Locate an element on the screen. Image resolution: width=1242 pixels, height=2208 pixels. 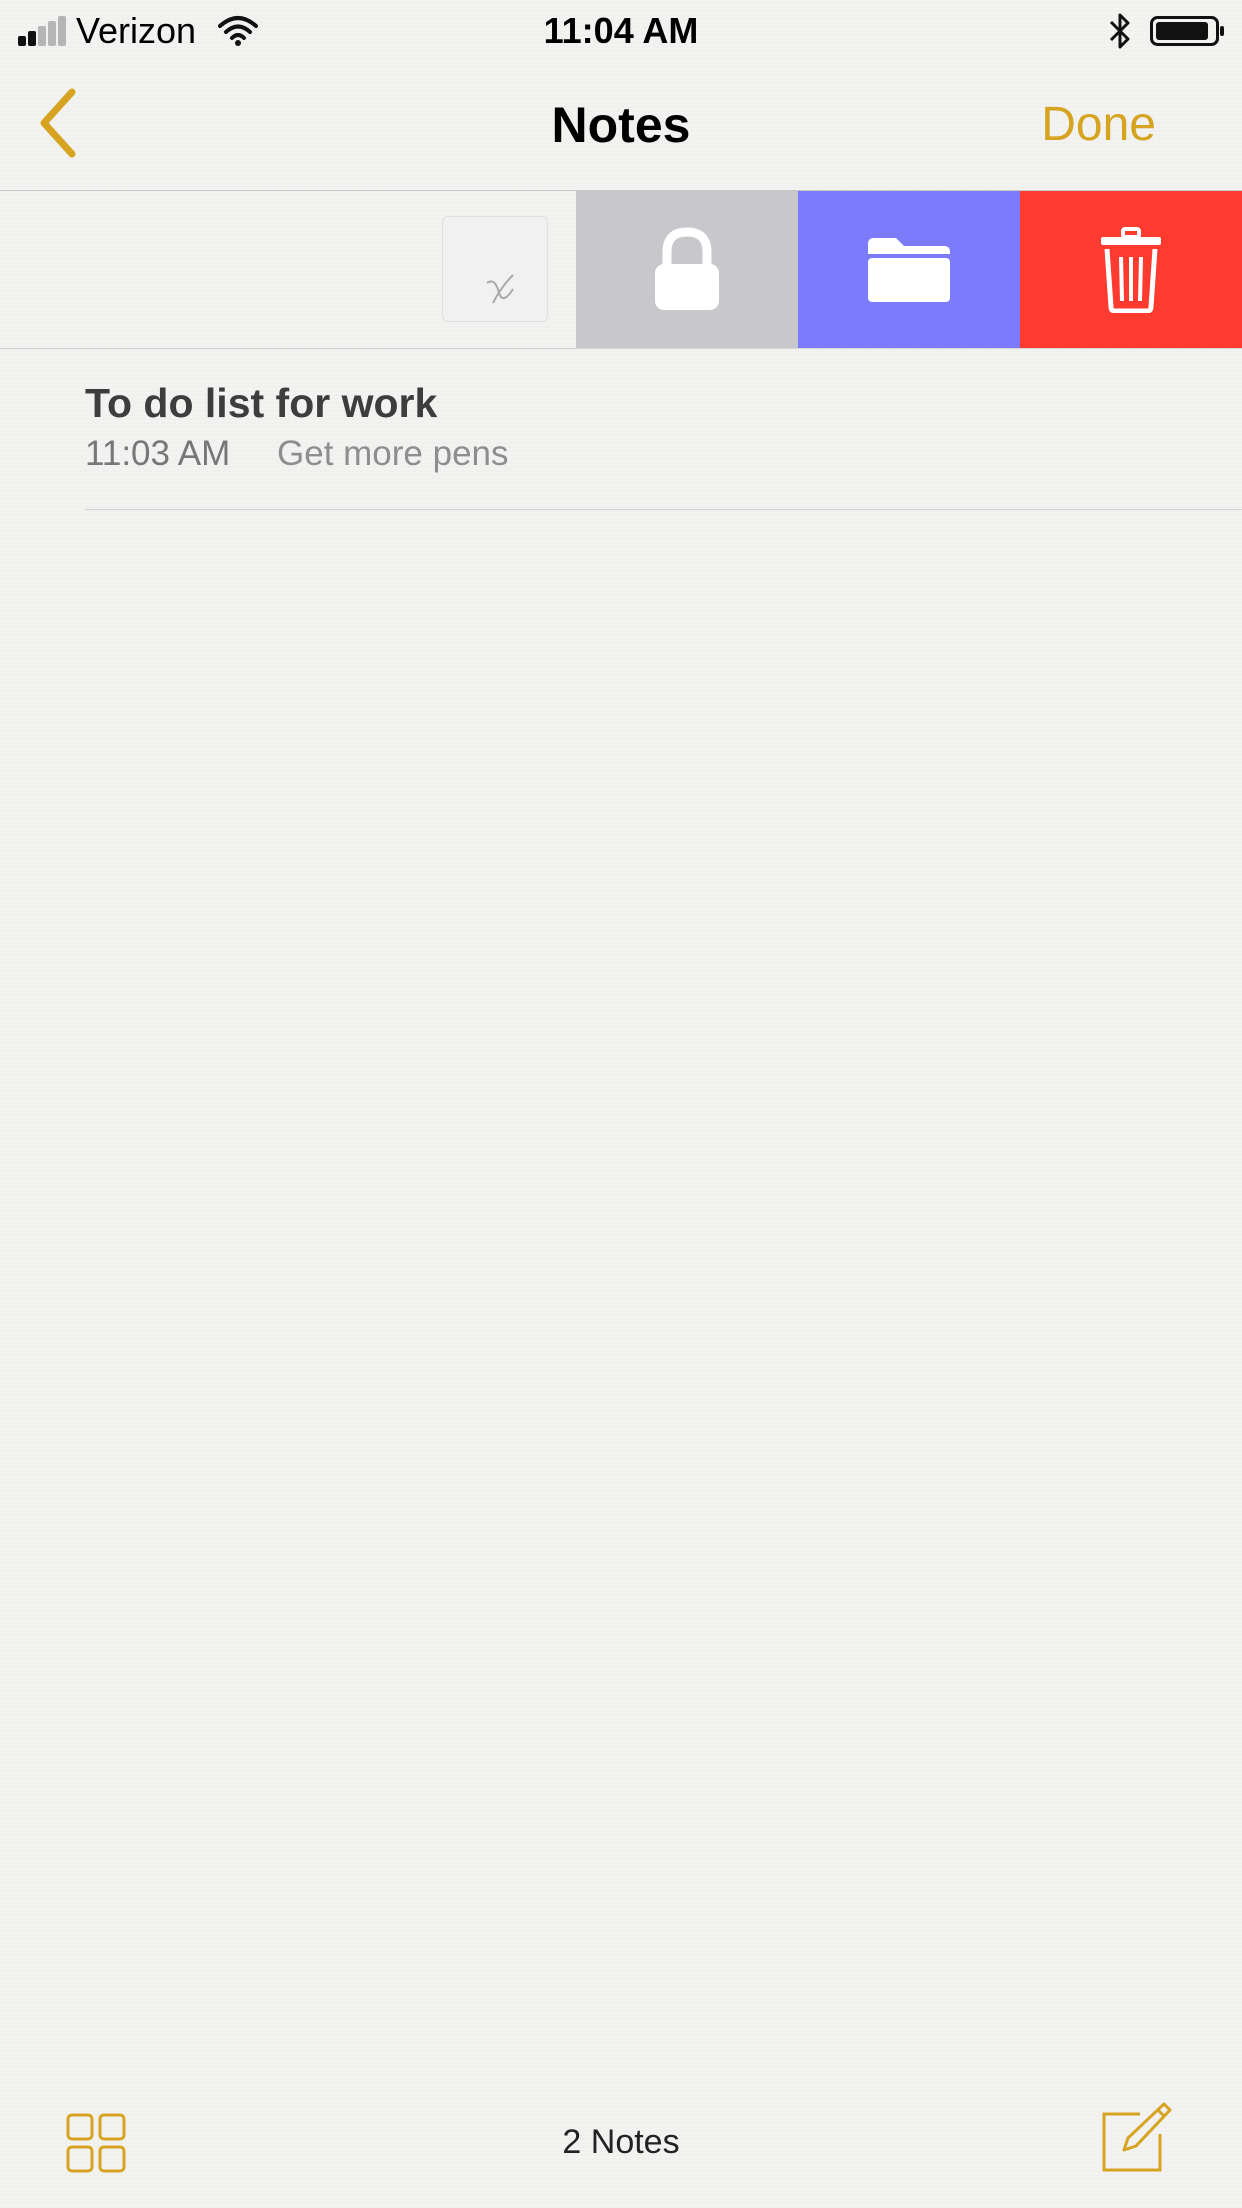
lock-icon is located at coordinates (687, 268).